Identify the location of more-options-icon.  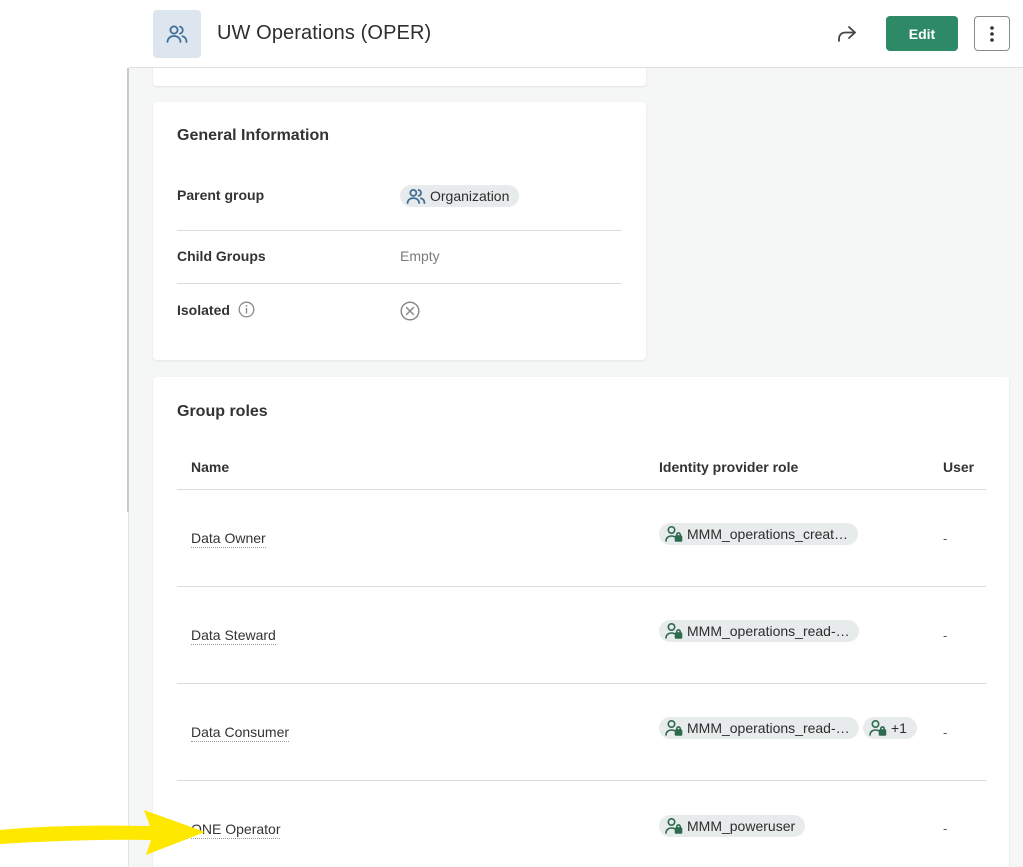
(992, 33).